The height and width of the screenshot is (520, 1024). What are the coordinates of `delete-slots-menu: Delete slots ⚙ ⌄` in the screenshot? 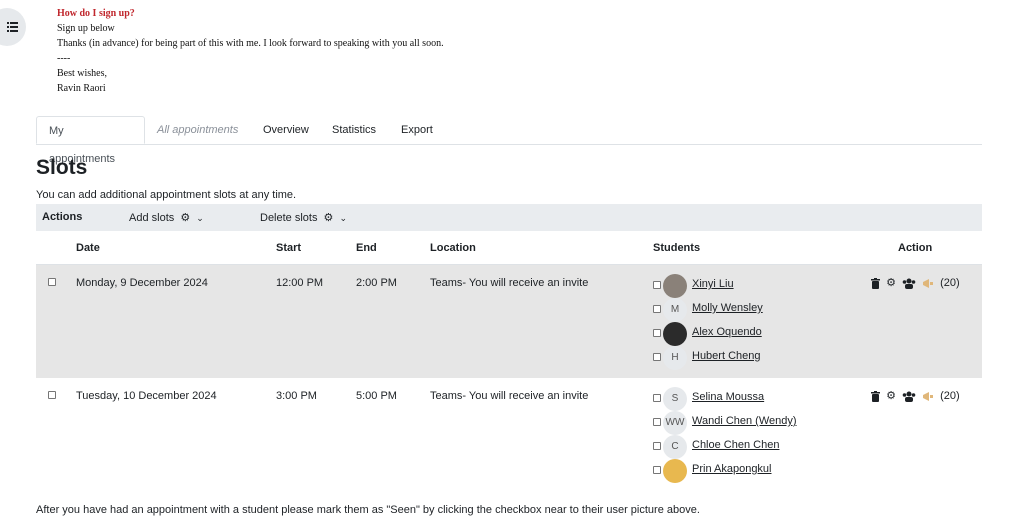 It's located at (303, 217).